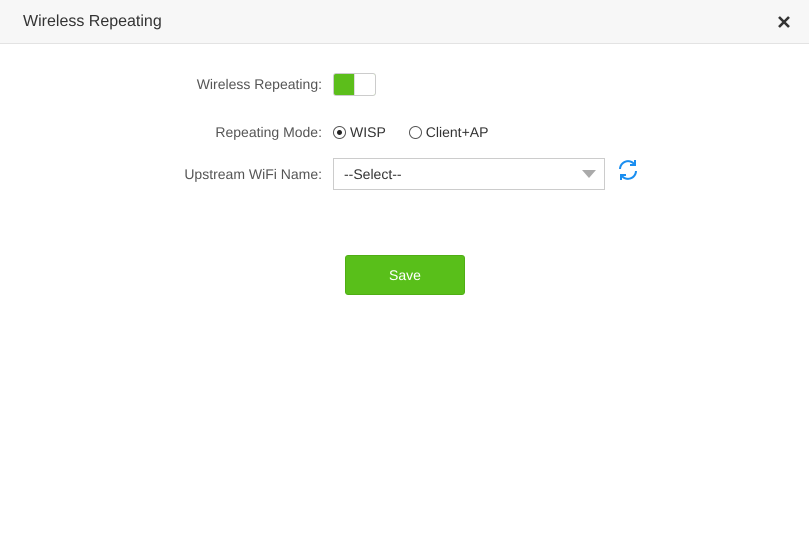 The image size is (809, 553). I want to click on close-icon, so click(784, 21).